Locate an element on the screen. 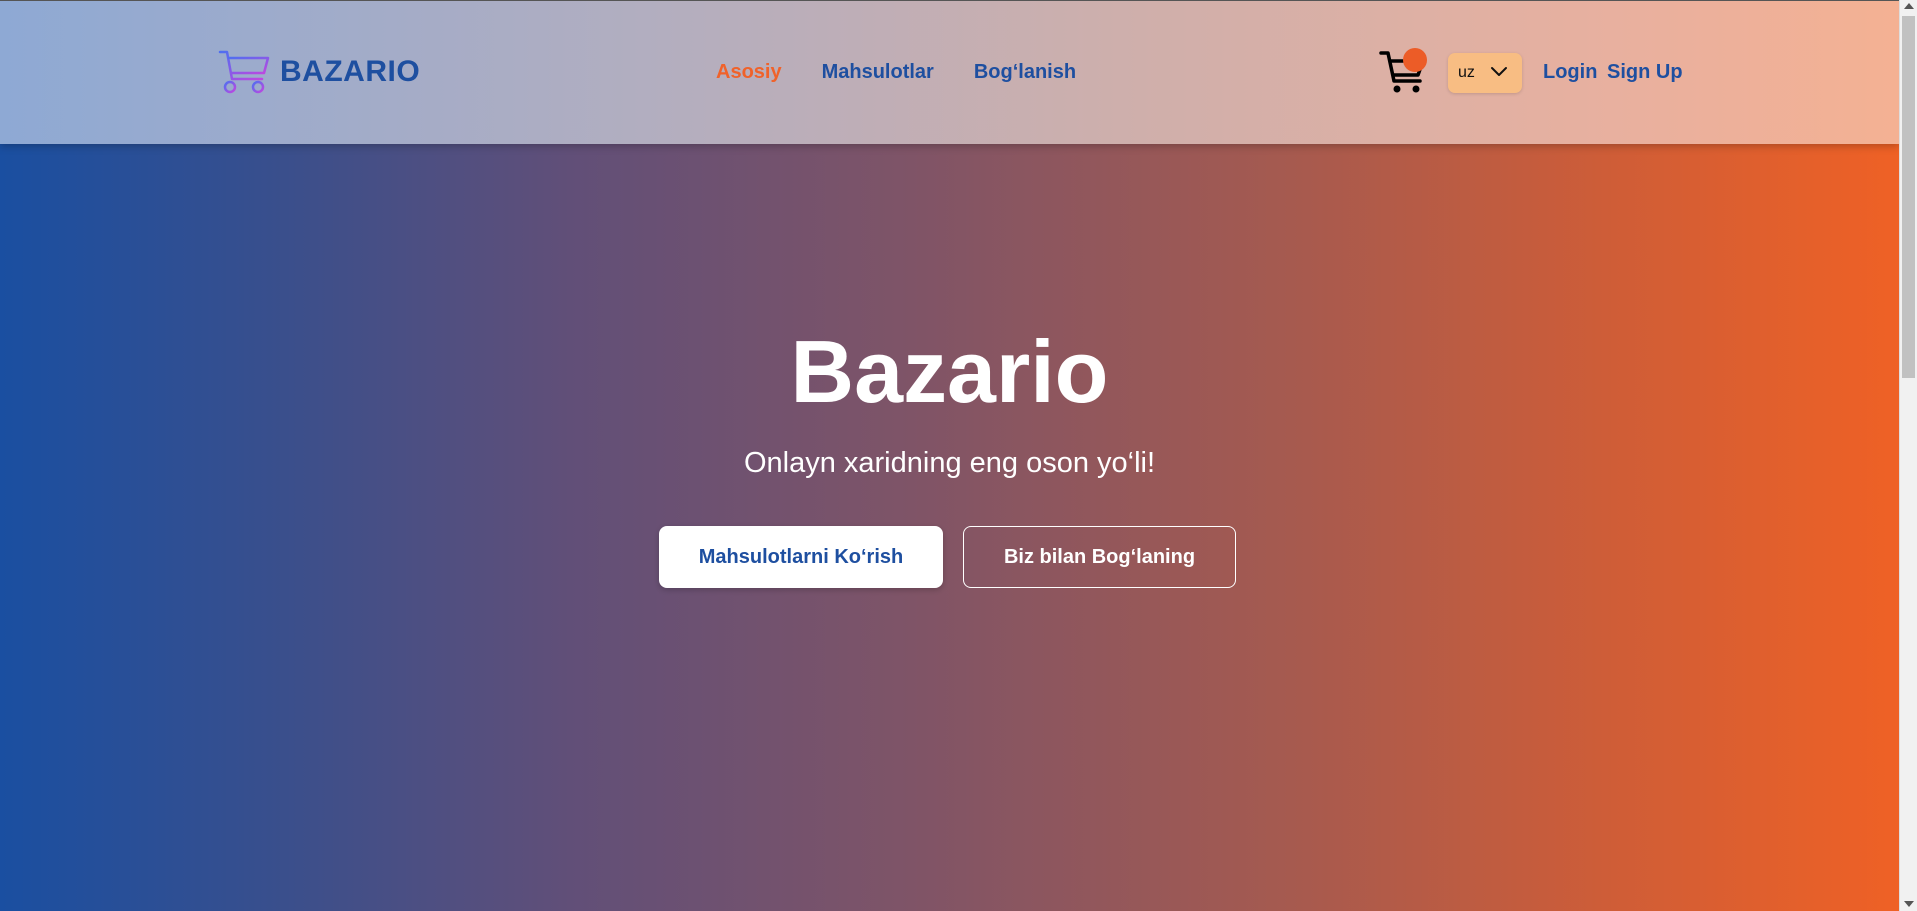 This screenshot has width=1917, height=911. nav-link-home: Asosiy is located at coordinates (749, 72).